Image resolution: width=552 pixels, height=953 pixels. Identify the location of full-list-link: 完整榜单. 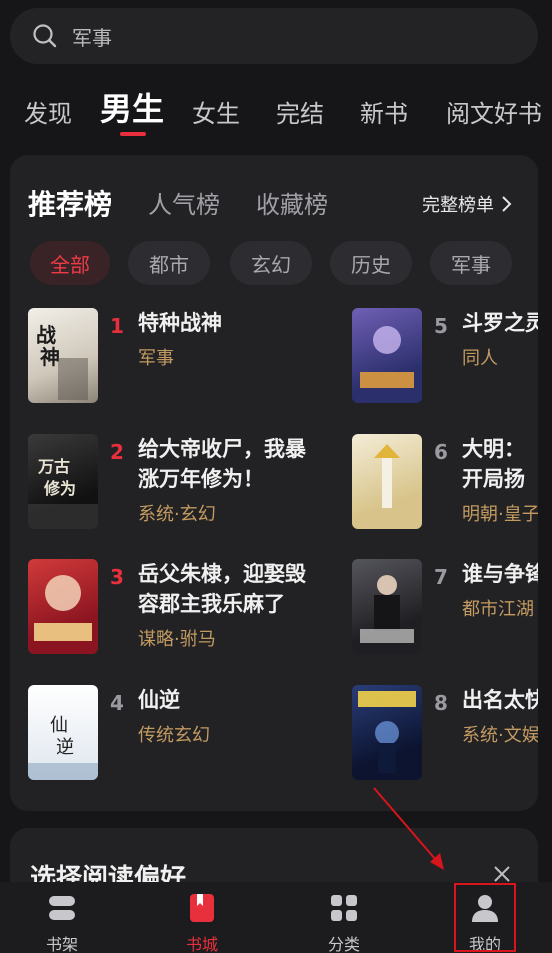
(468, 204).